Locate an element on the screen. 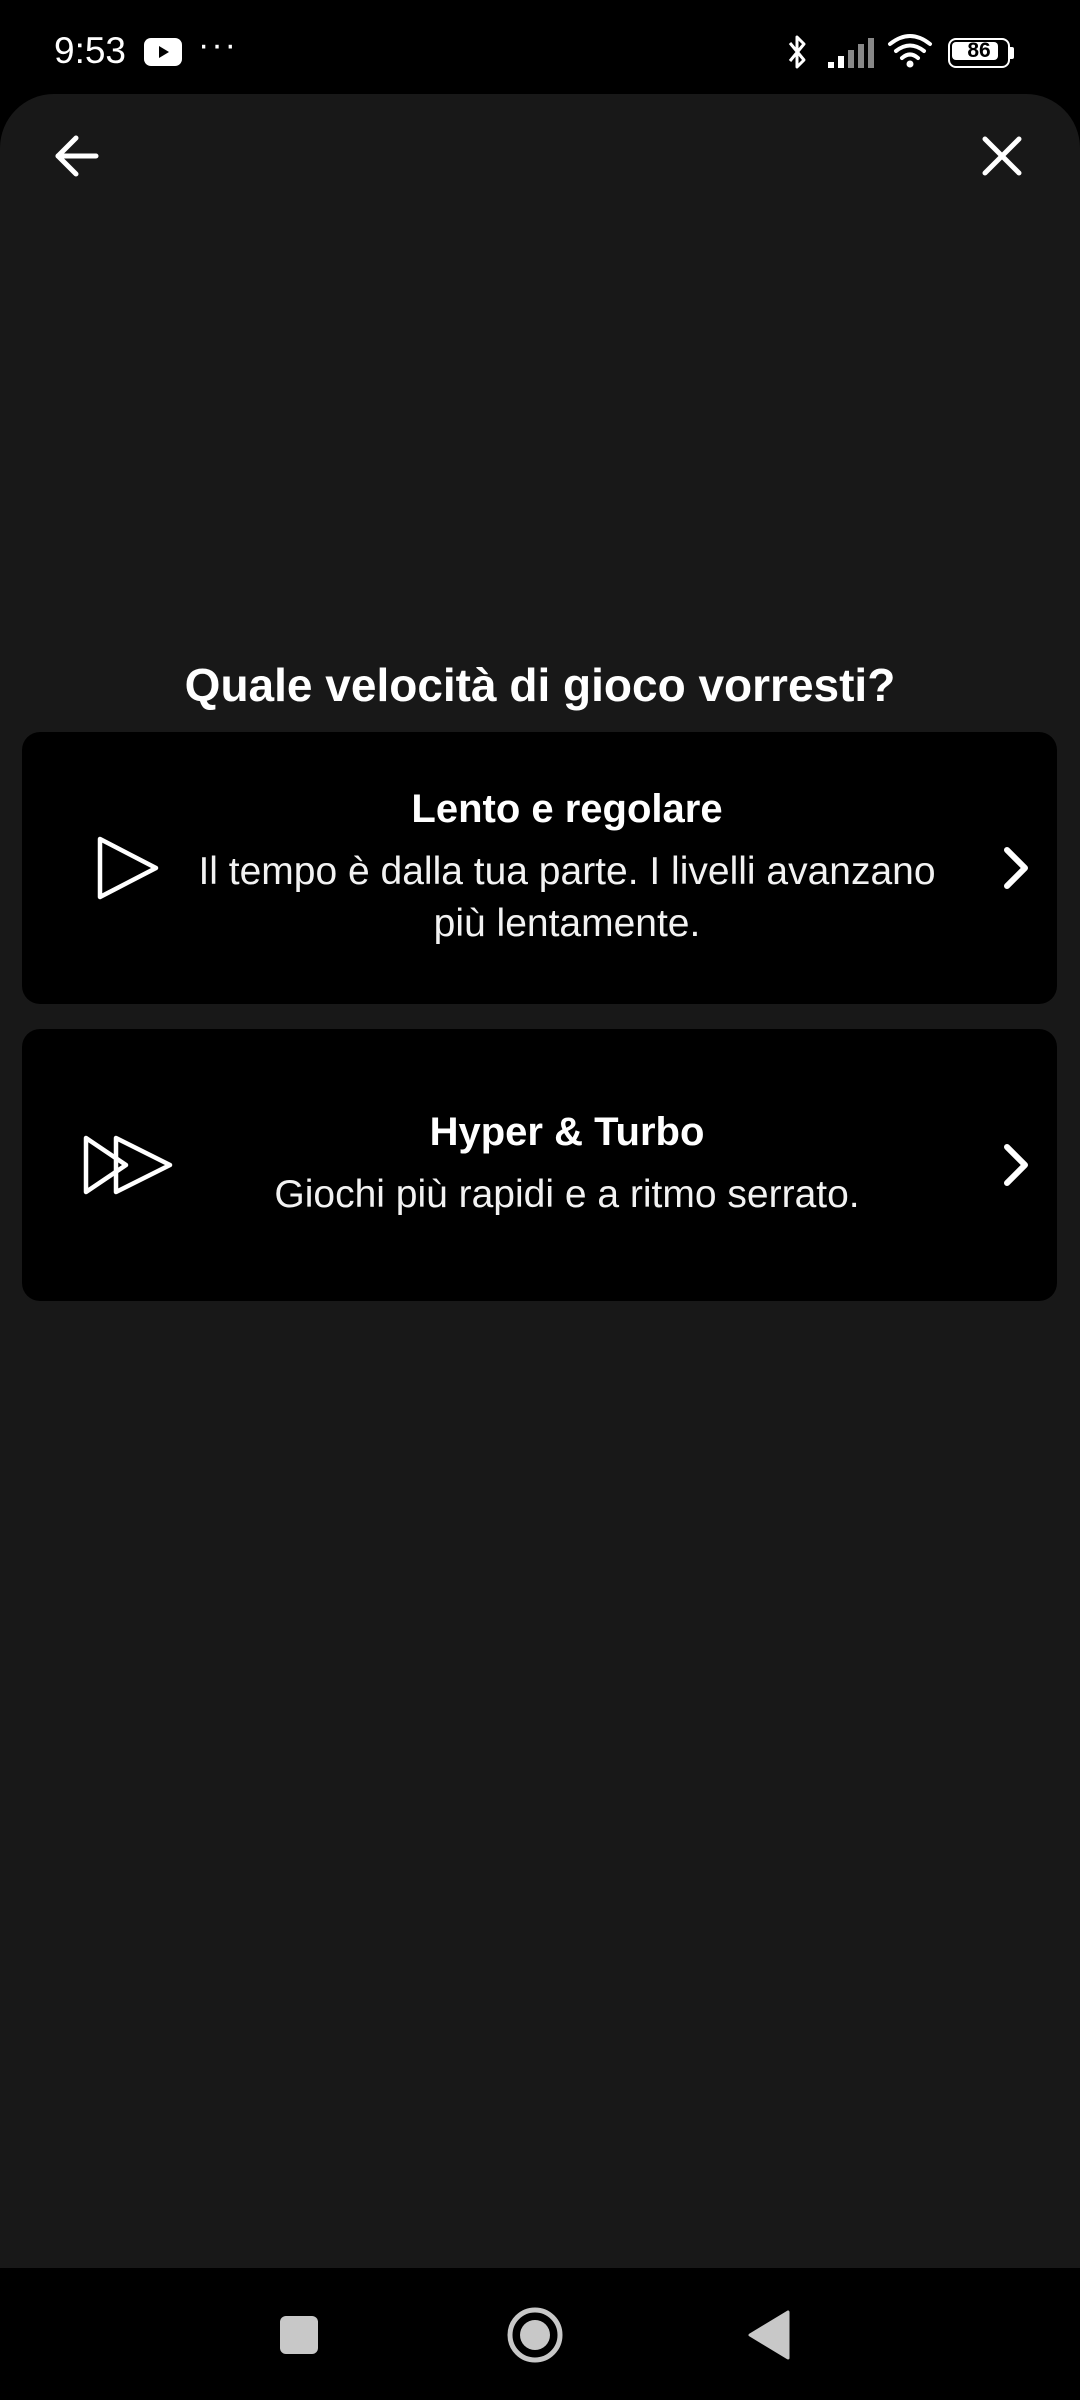 The width and height of the screenshot is (1080, 2400). more-notifications-icon: ··· is located at coordinates (218, 45).